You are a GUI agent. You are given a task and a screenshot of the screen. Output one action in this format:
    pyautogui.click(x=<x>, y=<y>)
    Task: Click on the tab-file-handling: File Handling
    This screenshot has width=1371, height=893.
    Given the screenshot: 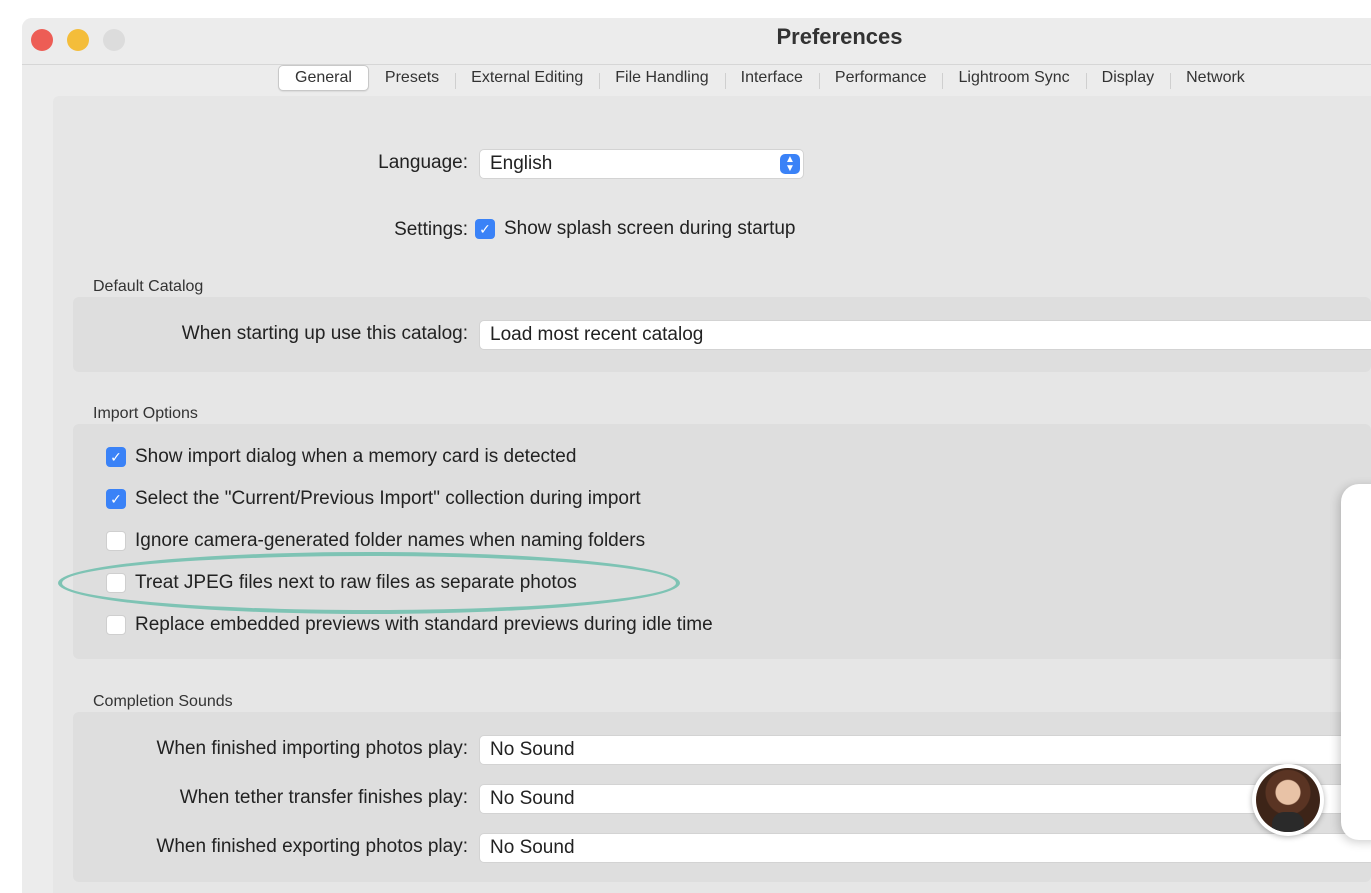 What is the action you would take?
    pyautogui.click(x=661, y=78)
    